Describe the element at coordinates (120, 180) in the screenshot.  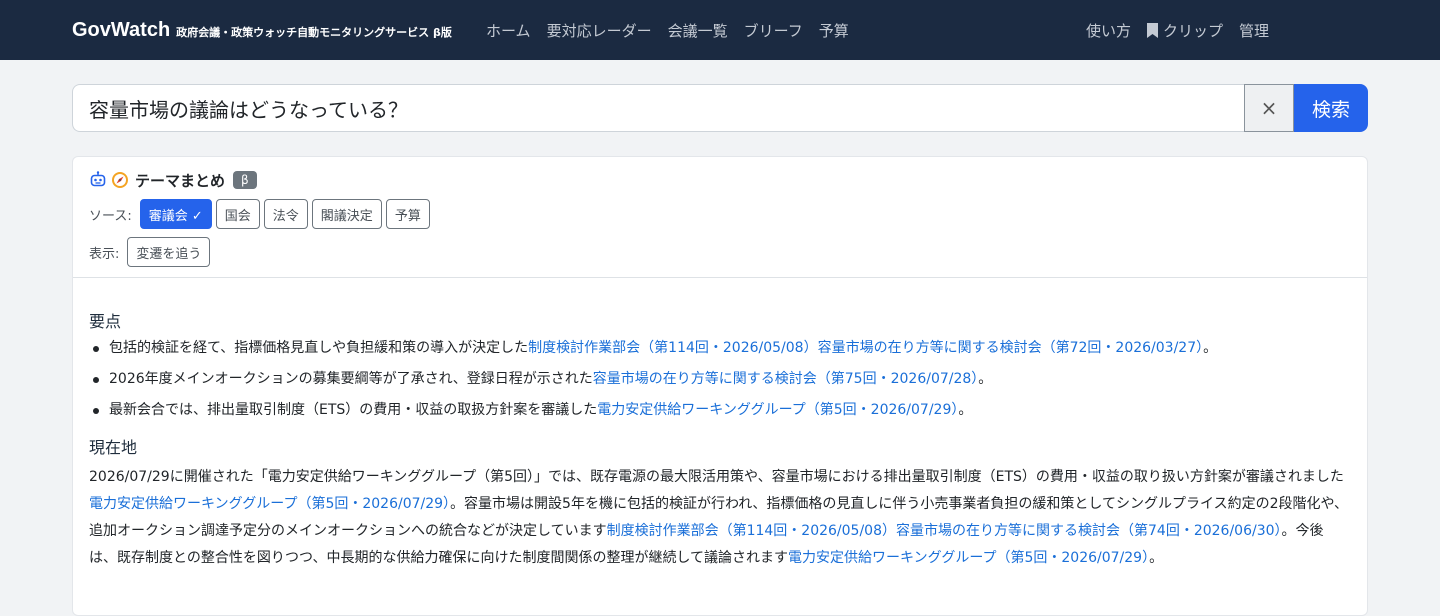
I see `compass-icon` at that location.